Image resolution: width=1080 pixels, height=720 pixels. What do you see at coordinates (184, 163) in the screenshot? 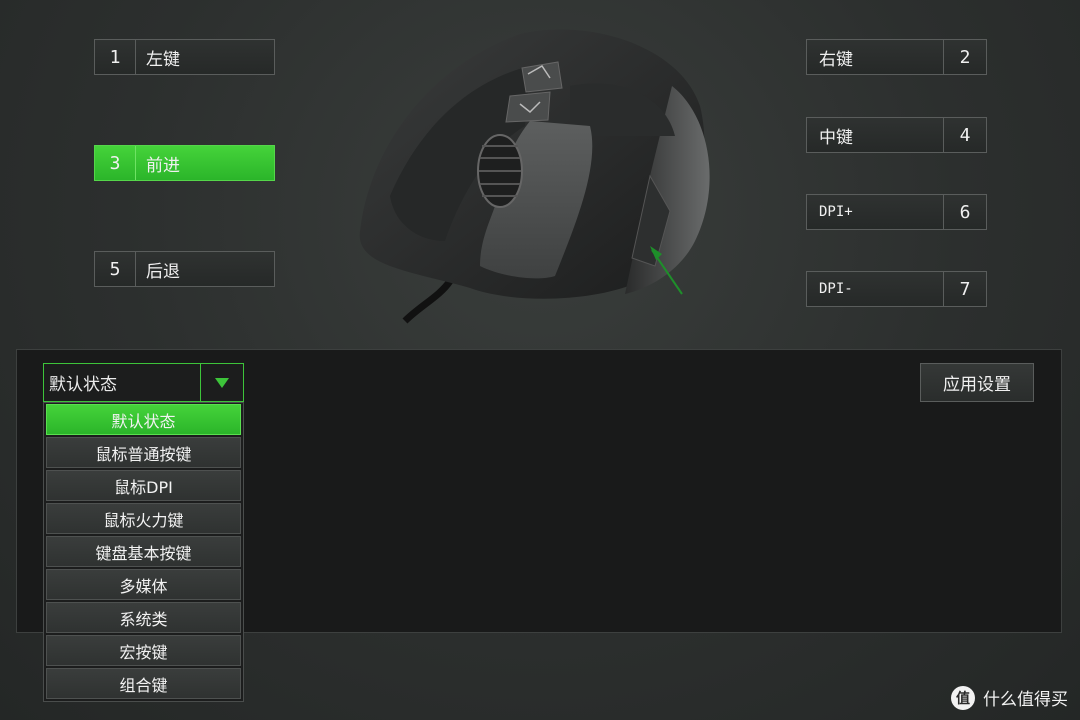
I see `button-slot-3: 3 前进` at bounding box center [184, 163].